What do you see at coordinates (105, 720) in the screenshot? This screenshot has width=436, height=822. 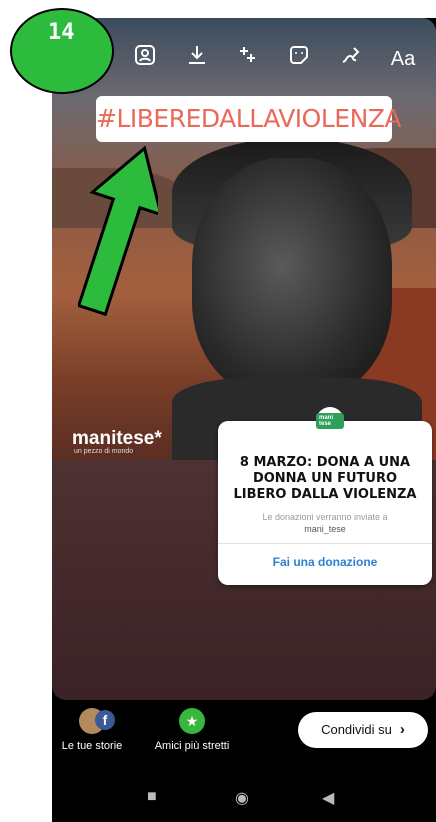 I see `facebook-icon: f` at bounding box center [105, 720].